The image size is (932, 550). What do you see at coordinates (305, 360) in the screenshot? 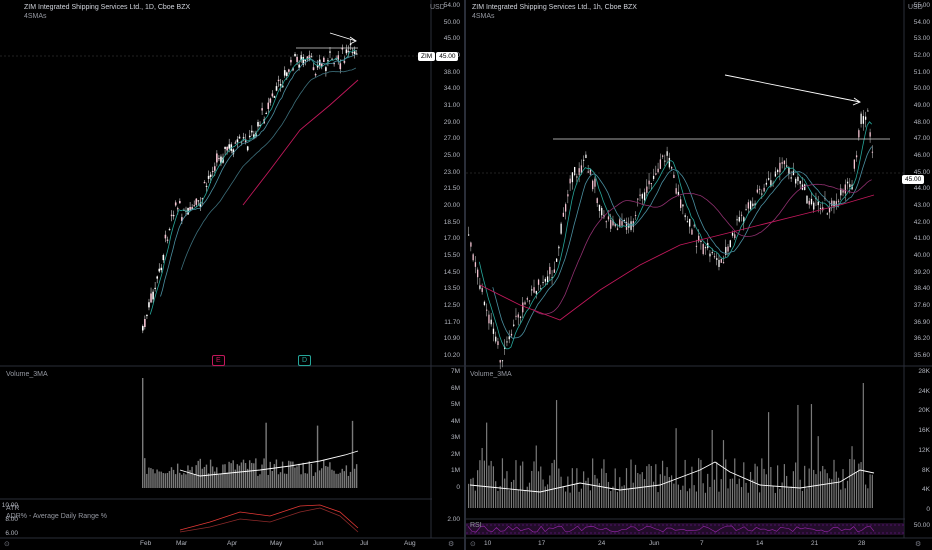
I see `dividend-badge: D` at bounding box center [305, 360].